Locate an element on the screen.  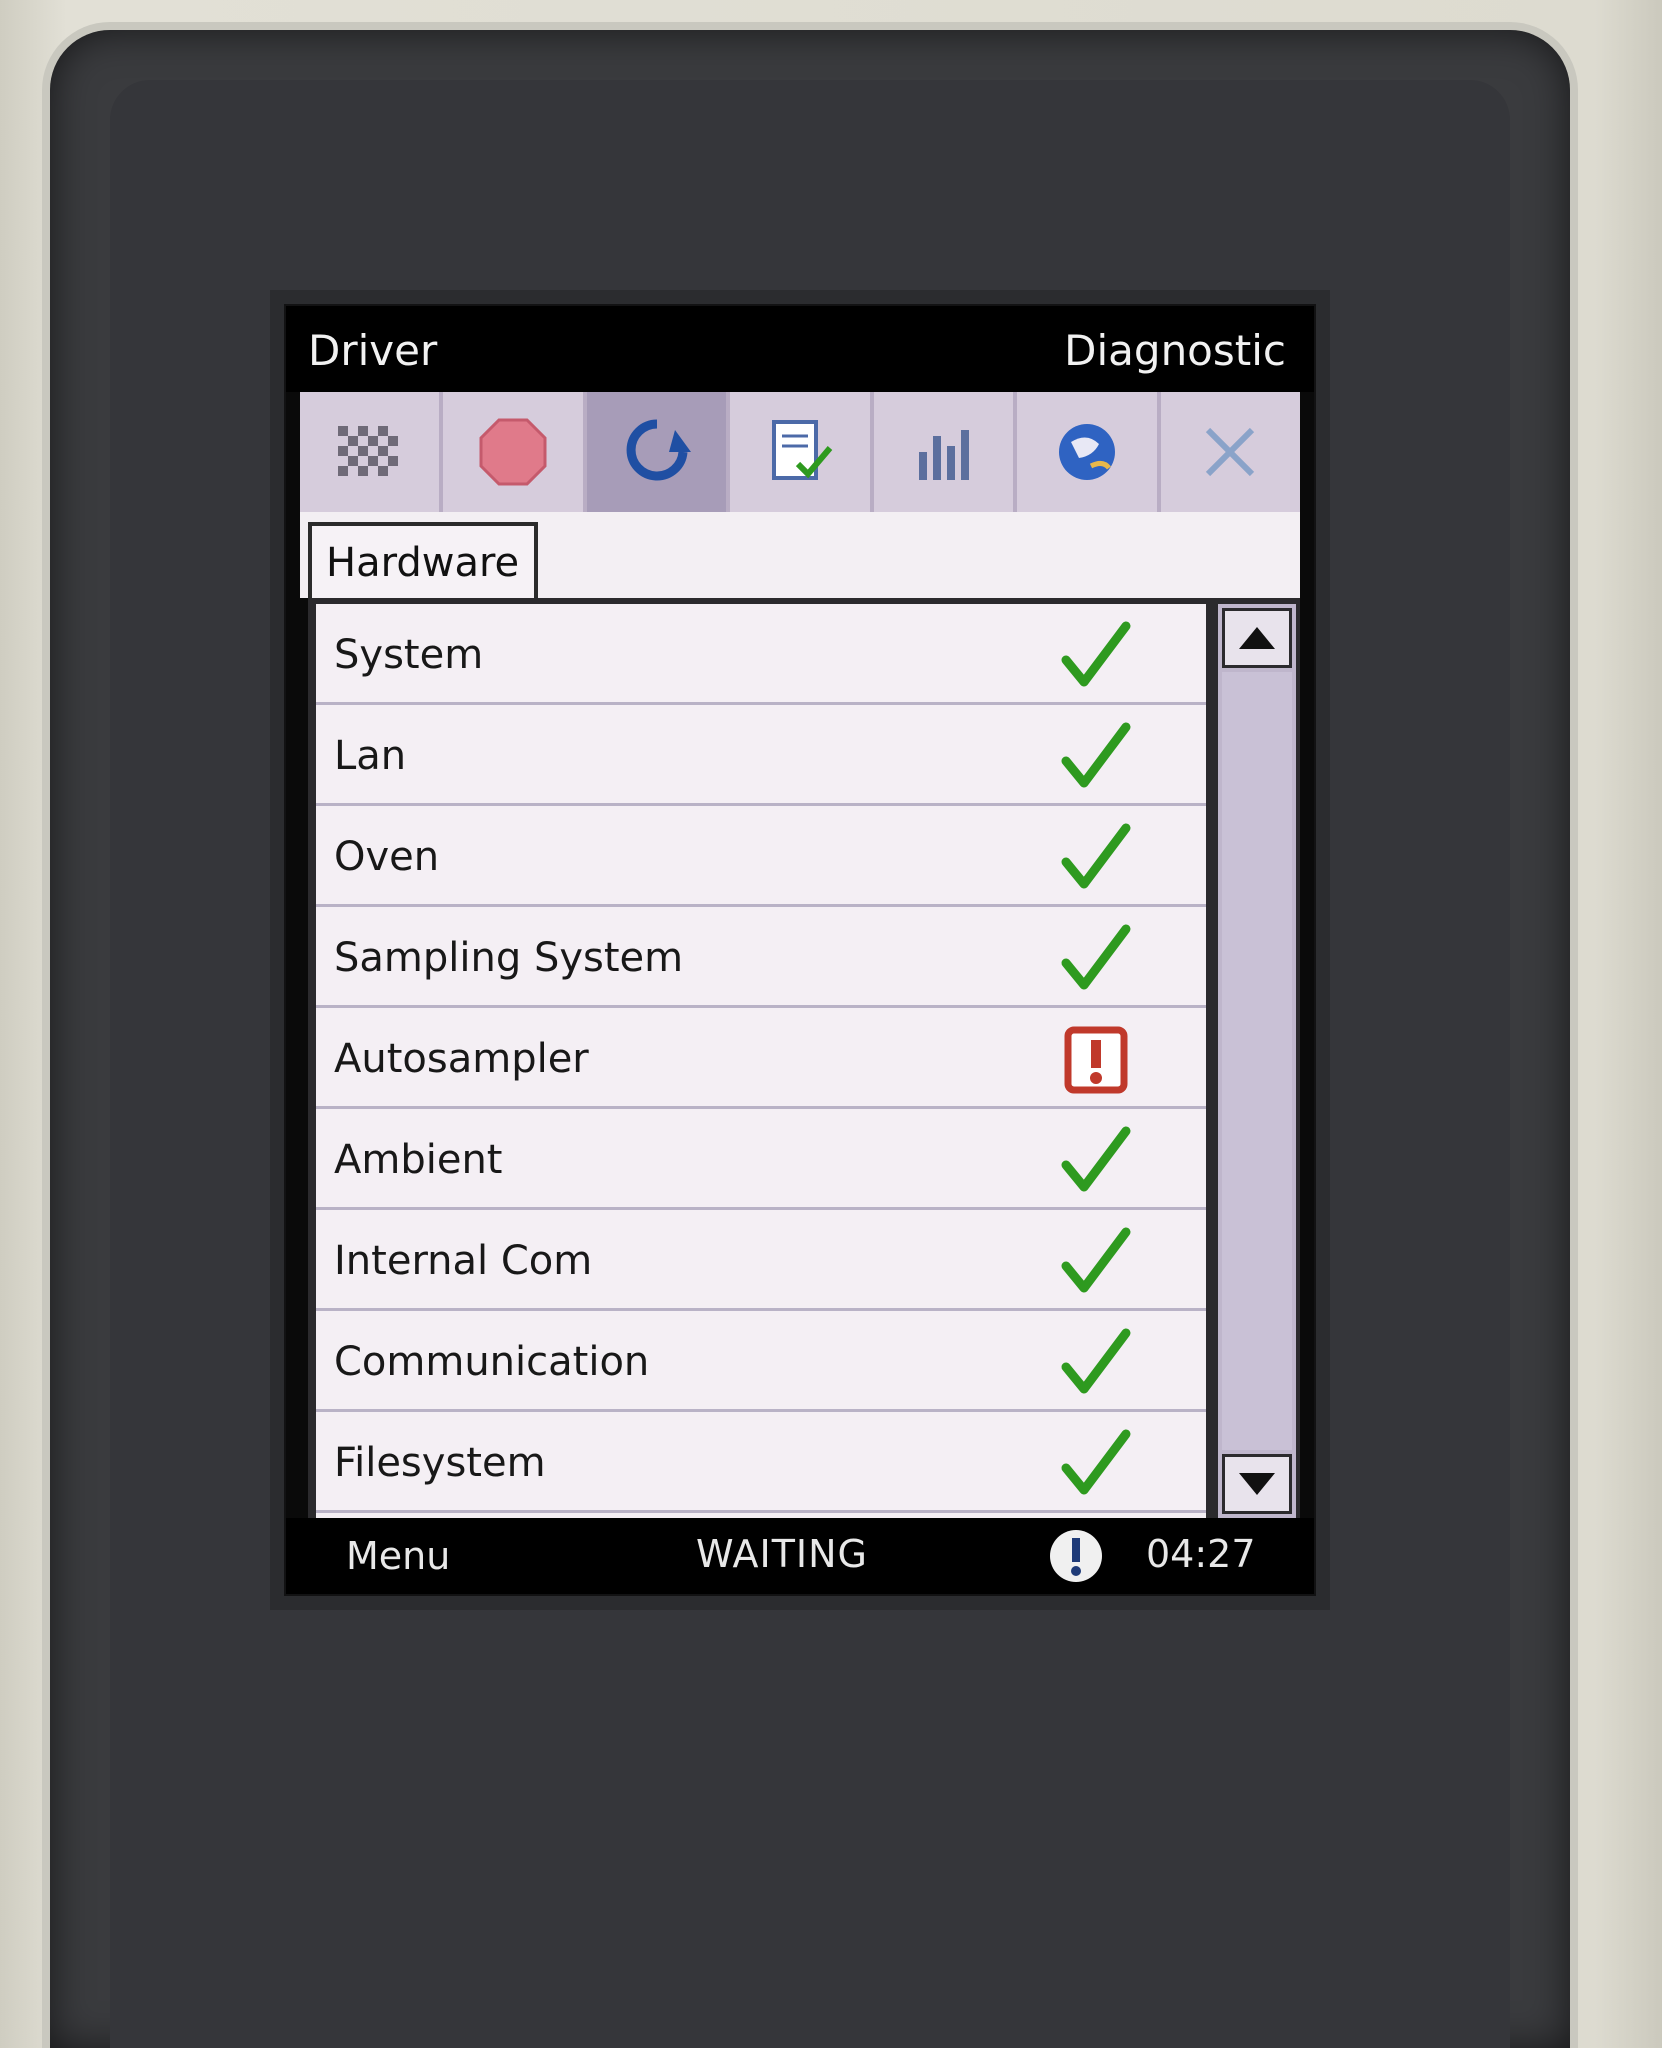
scroll-track is located at coordinates (1257, 1061).